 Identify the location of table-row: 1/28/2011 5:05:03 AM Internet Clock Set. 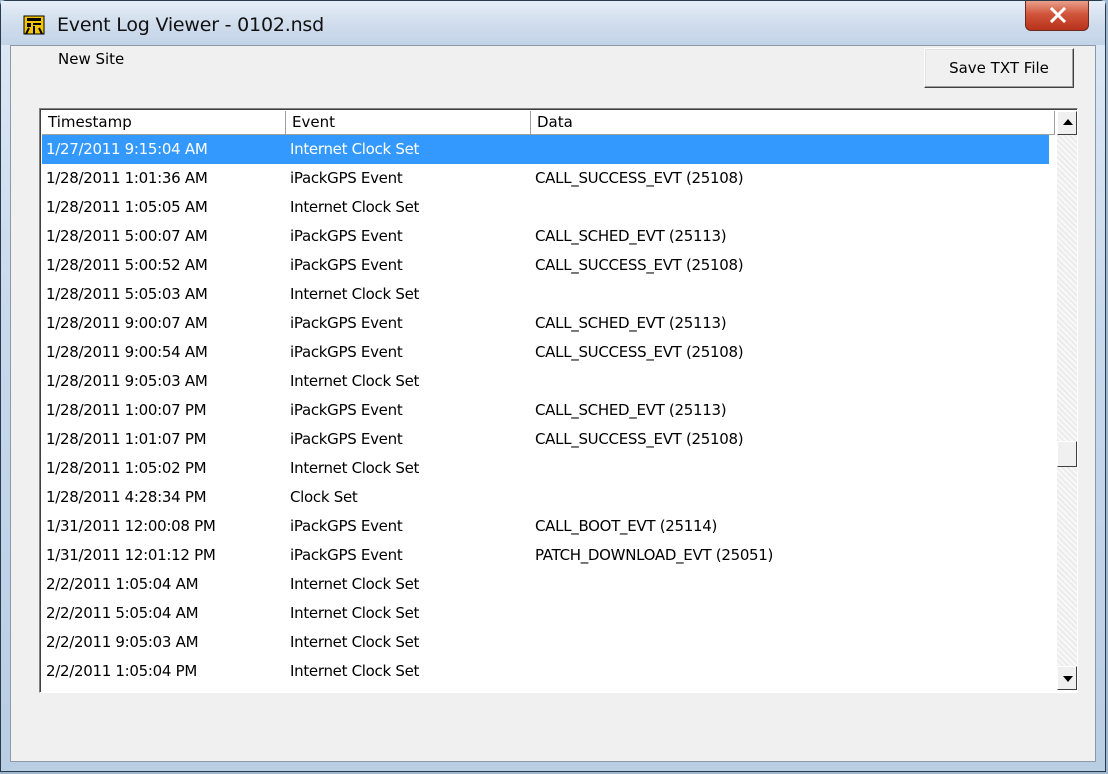
(545, 294).